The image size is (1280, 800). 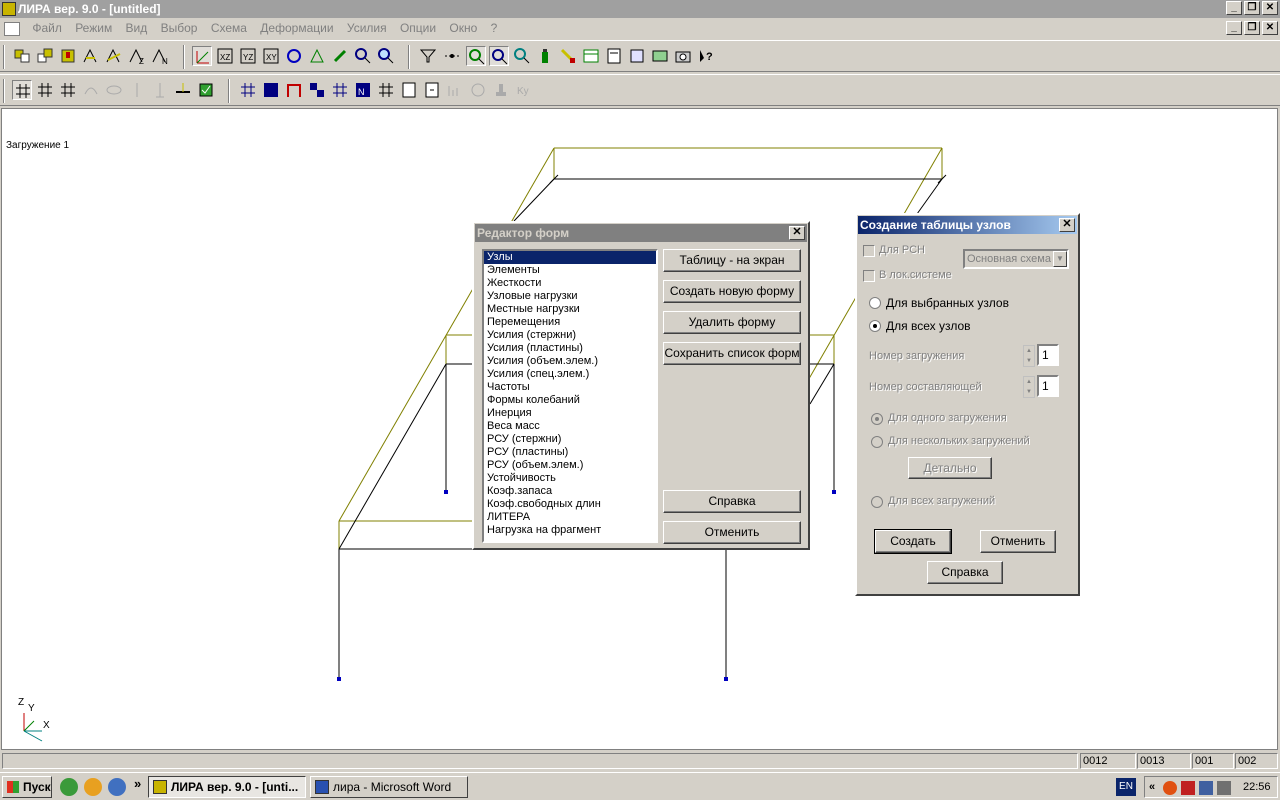 I want to click on menu-mode: Режим, so click(x=93, y=28).